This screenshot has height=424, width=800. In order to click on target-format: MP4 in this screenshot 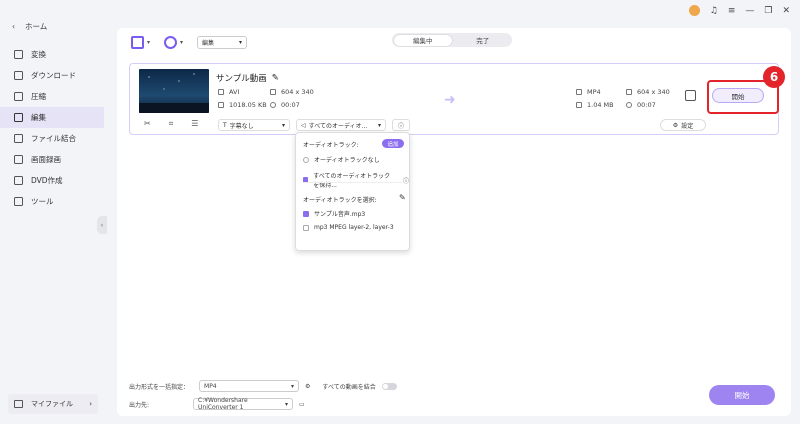, I will do `click(588, 92)`.